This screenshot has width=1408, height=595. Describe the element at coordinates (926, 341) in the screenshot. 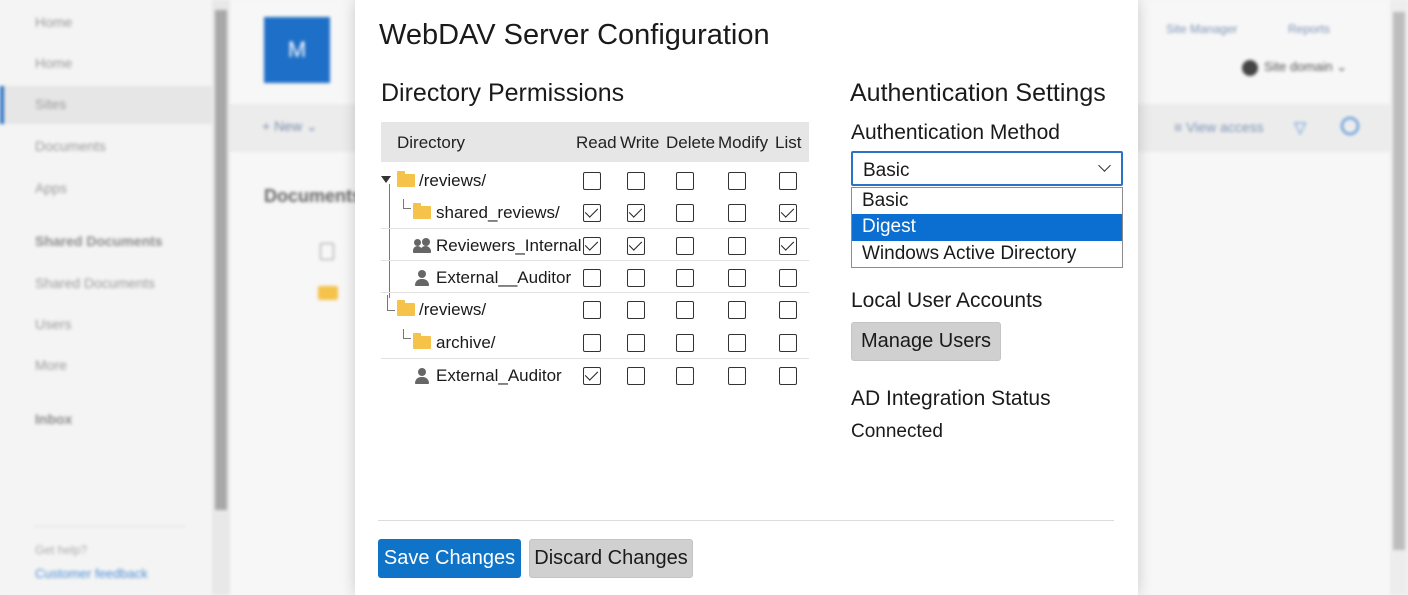

I see `manage-users-button: Manage Users` at that location.